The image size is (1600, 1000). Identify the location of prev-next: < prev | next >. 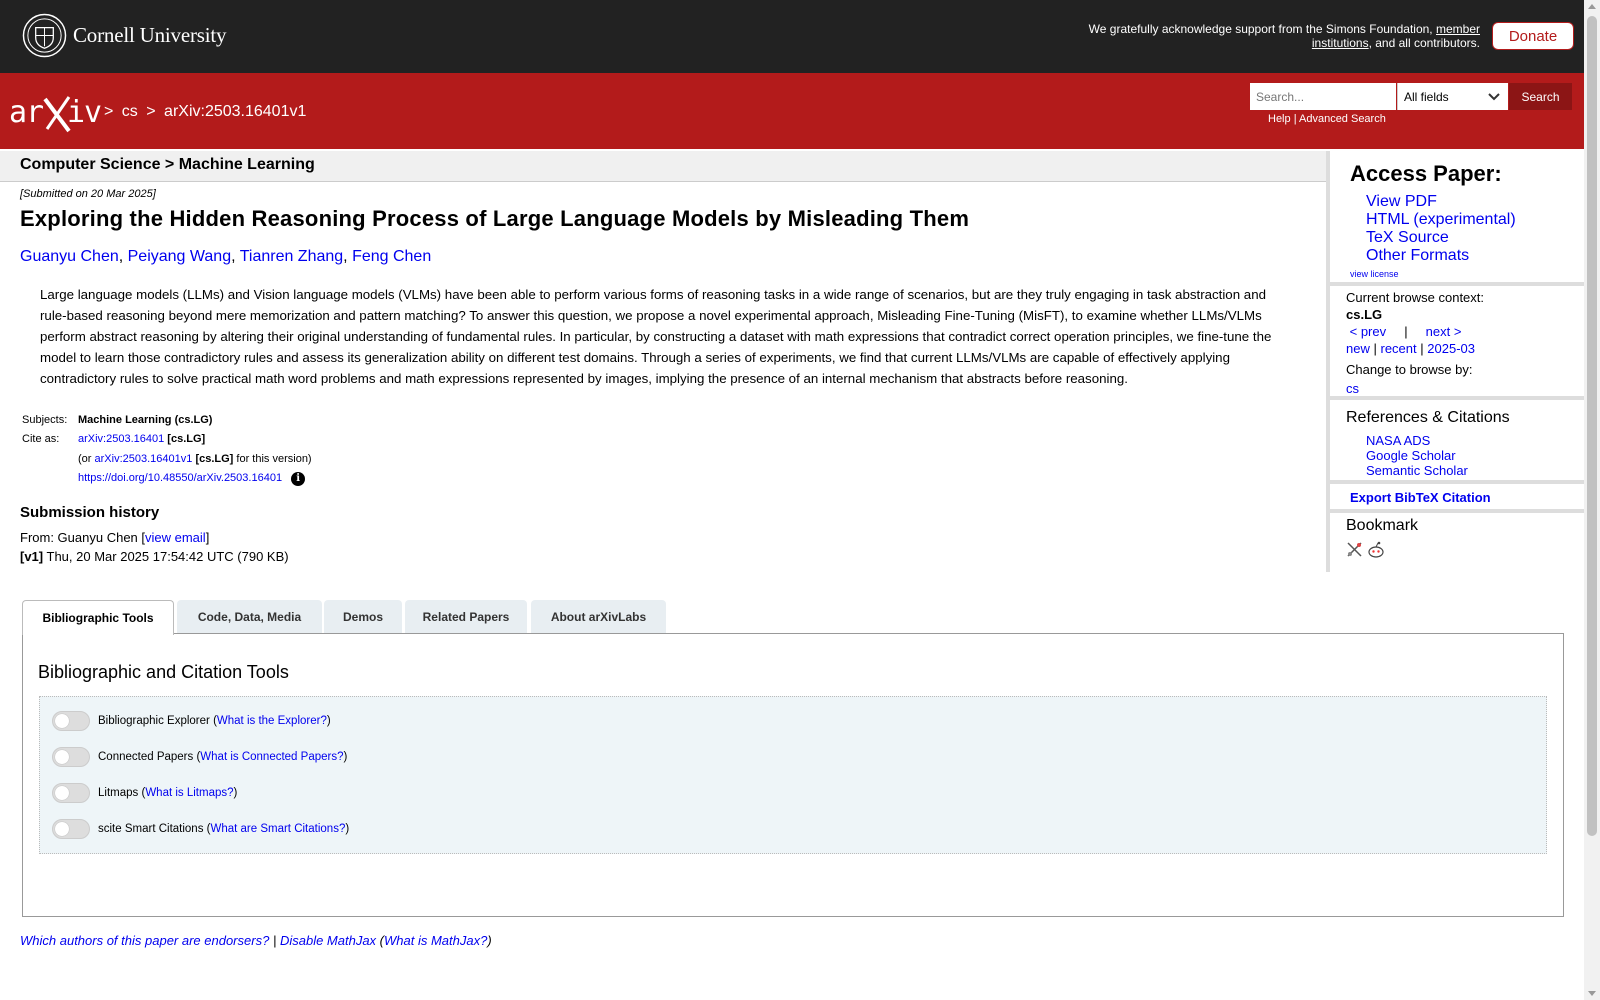
(1415, 331).